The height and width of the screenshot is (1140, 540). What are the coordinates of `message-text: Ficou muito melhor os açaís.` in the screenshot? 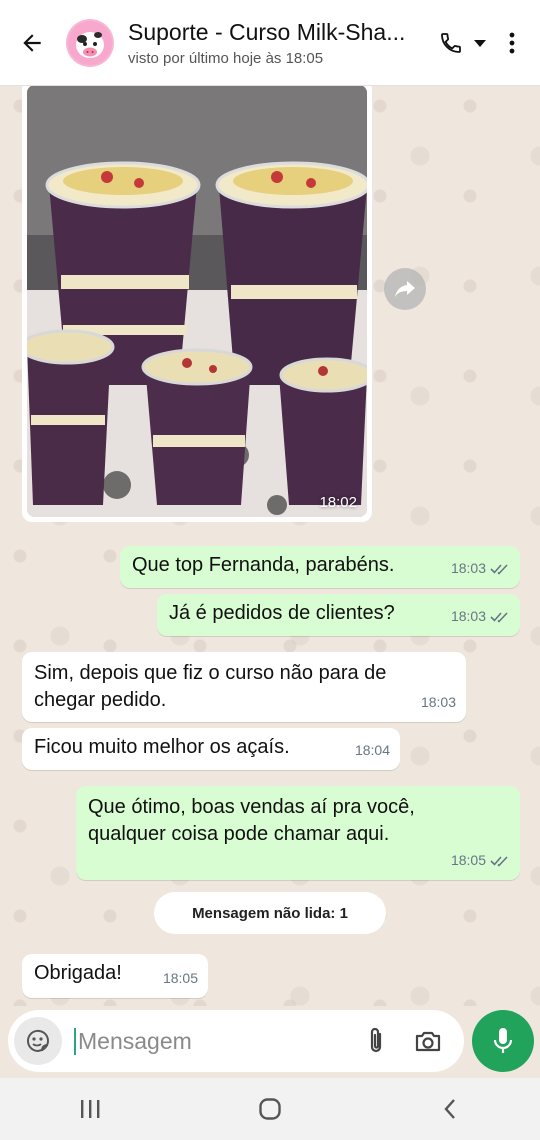 It's located at (162, 747).